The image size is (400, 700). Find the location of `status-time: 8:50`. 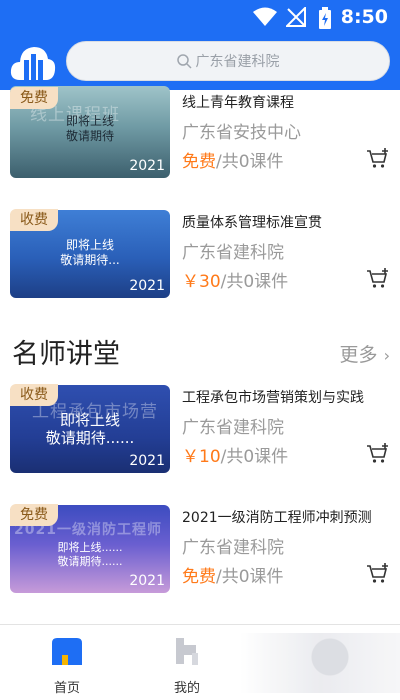

status-time: 8:50 is located at coordinates (364, 17).